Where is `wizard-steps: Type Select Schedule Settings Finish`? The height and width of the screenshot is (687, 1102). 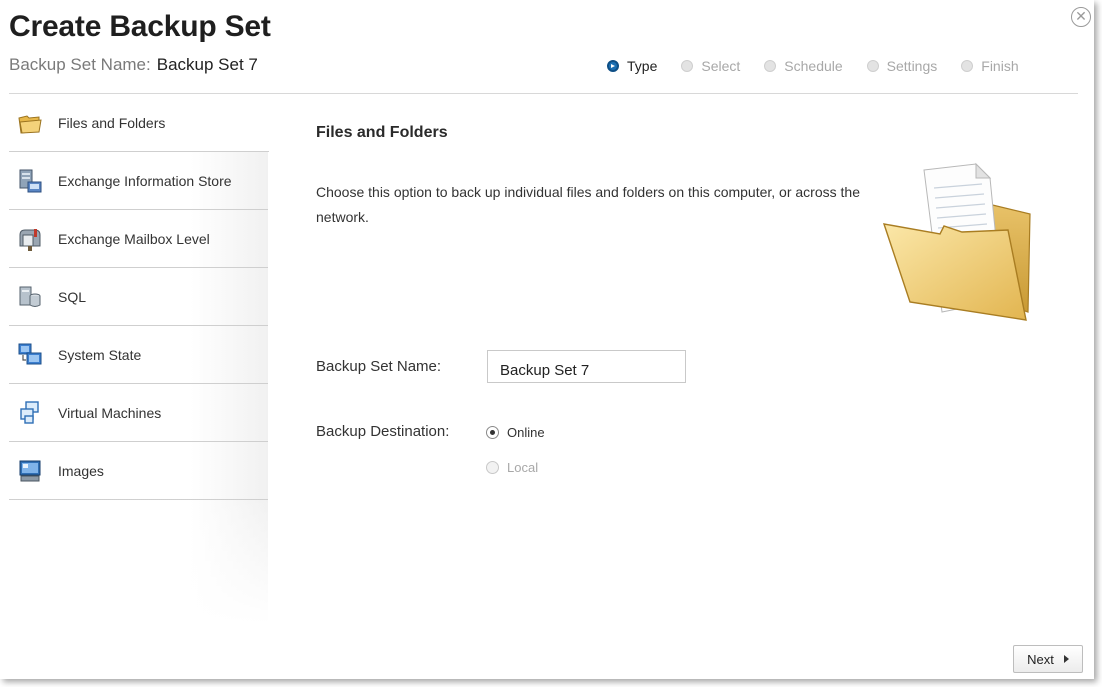
wizard-steps: Type Select Schedule Settings Finish is located at coordinates (825, 66).